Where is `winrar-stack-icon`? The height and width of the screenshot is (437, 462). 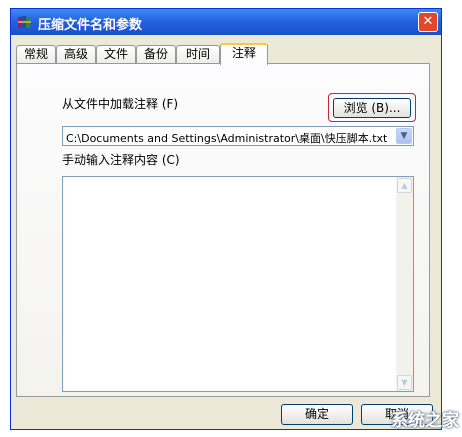
winrar-stack-icon is located at coordinates (24, 22).